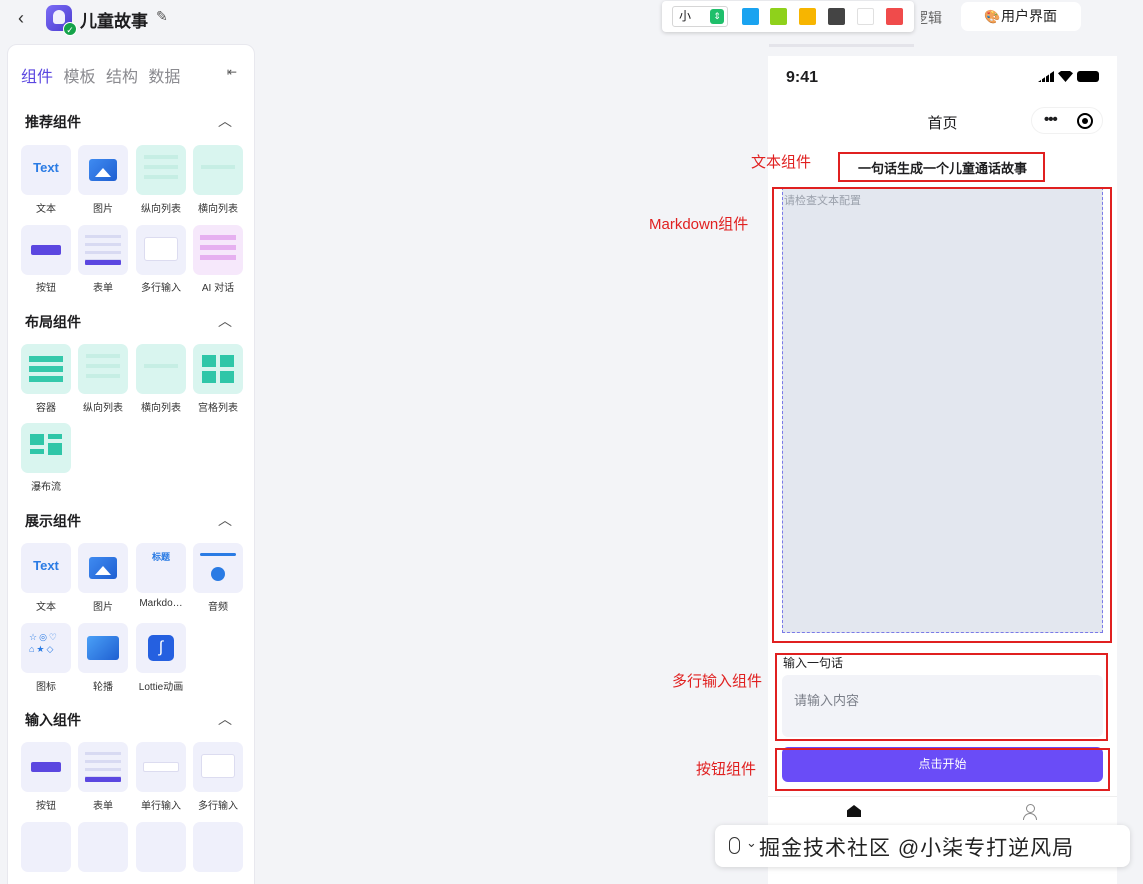  What do you see at coordinates (992, 16) in the screenshot?
I see `palette-icon: 🎨` at bounding box center [992, 16].